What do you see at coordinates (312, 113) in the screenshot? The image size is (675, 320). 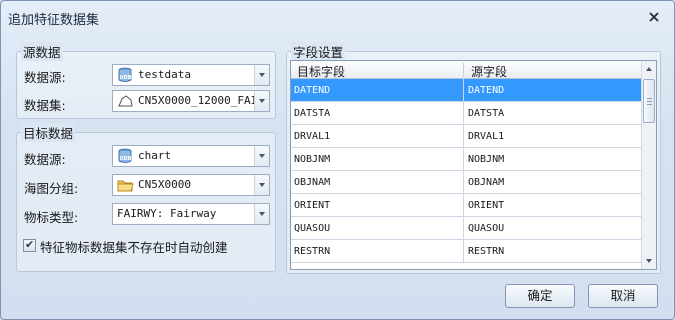 I see `target-field-cell: DATSTA` at bounding box center [312, 113].